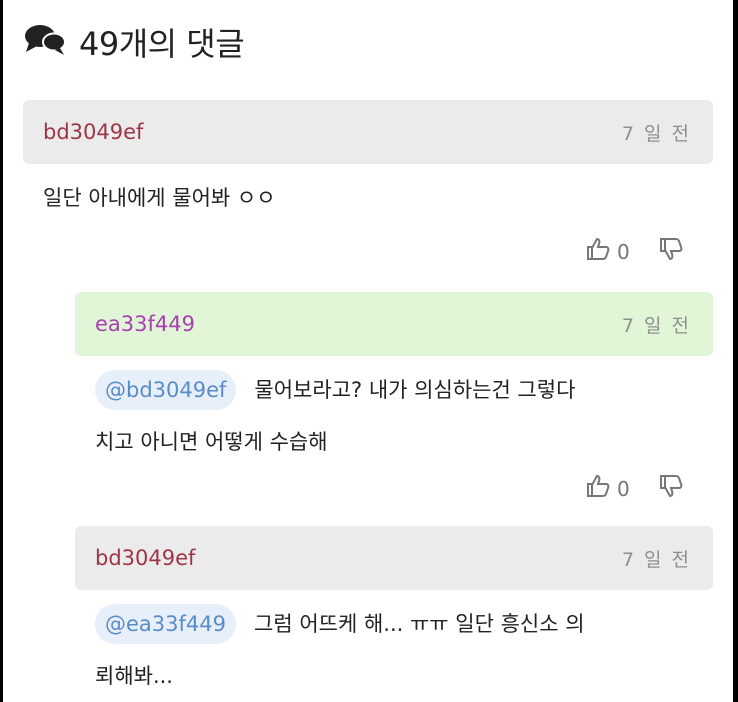  Describe the element at coordinates (159, 198) in the screenshot. I see `comment-text: 일단 아내에게 물어봐 ㅇㅇ` at that location.